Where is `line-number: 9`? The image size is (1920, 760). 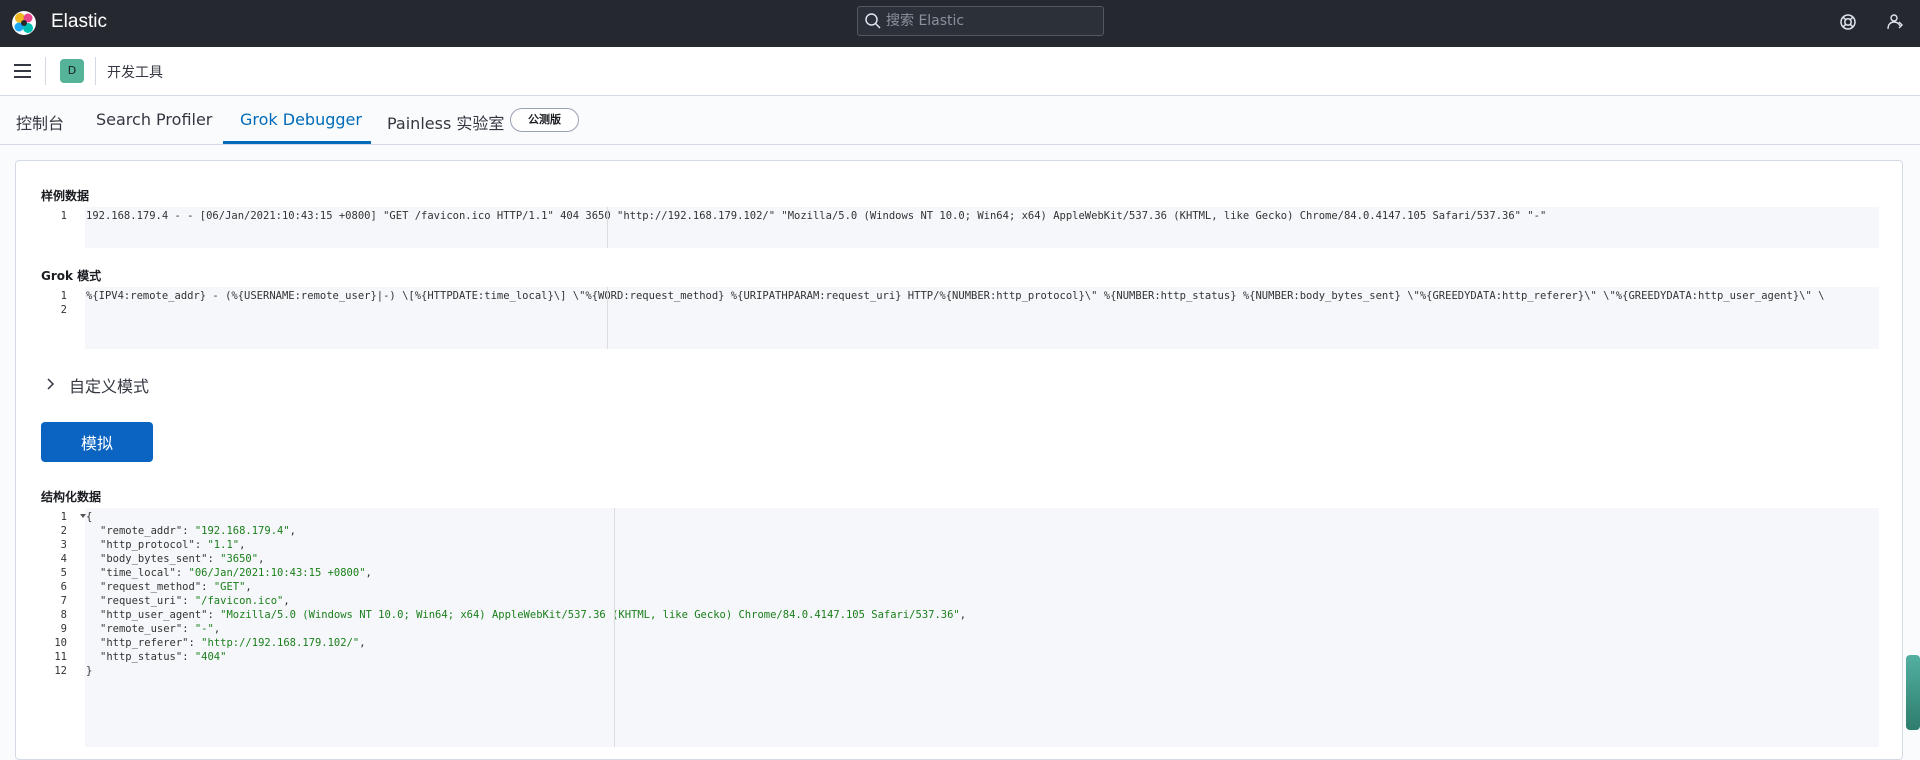 line-number: 9 is located at coordinates (63, 629).